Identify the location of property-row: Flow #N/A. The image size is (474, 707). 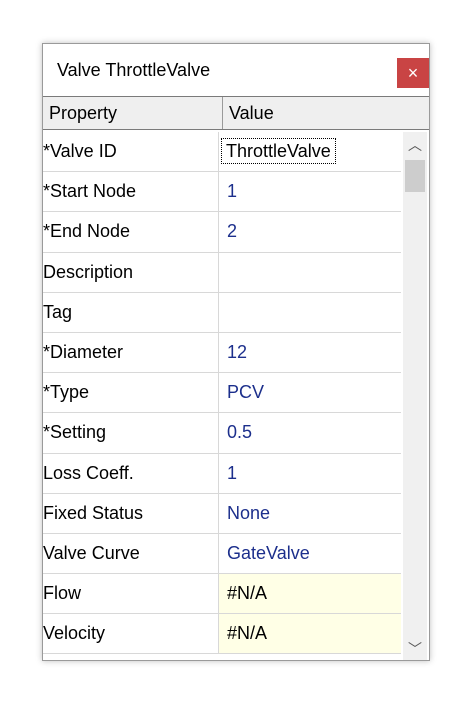
(222, 594).